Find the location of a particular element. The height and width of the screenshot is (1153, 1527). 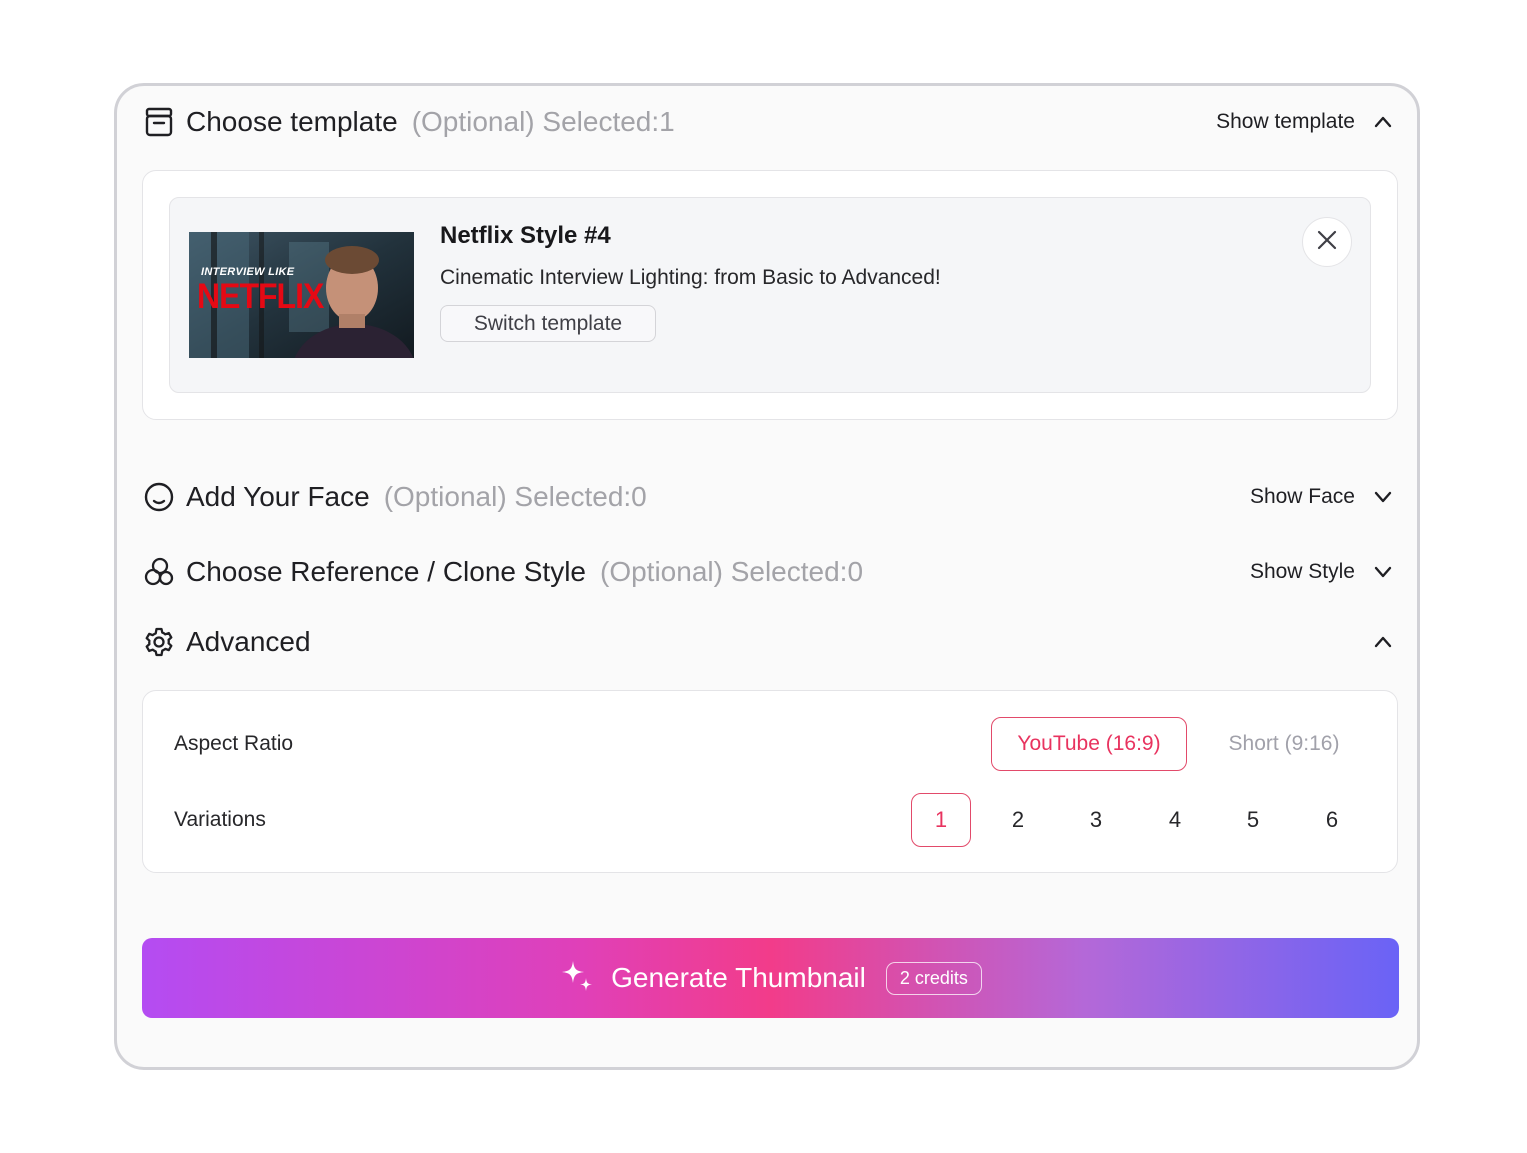

face-section-meta: (Optional) Selected:0 is located at coordinates (515, 496).